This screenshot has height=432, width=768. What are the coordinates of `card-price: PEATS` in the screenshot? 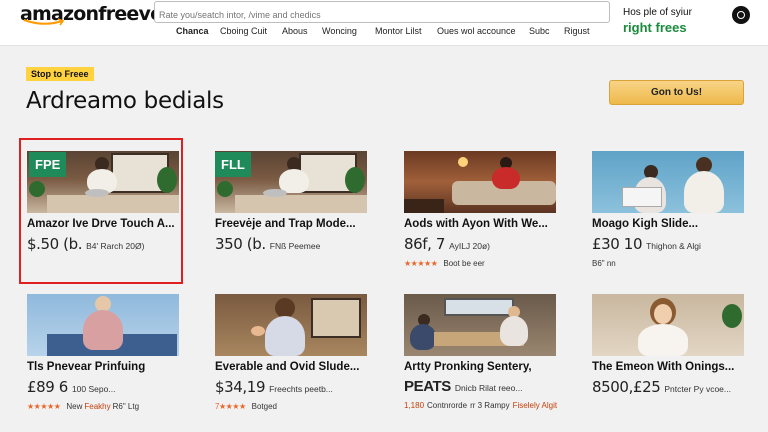 It's located at (427, 386).